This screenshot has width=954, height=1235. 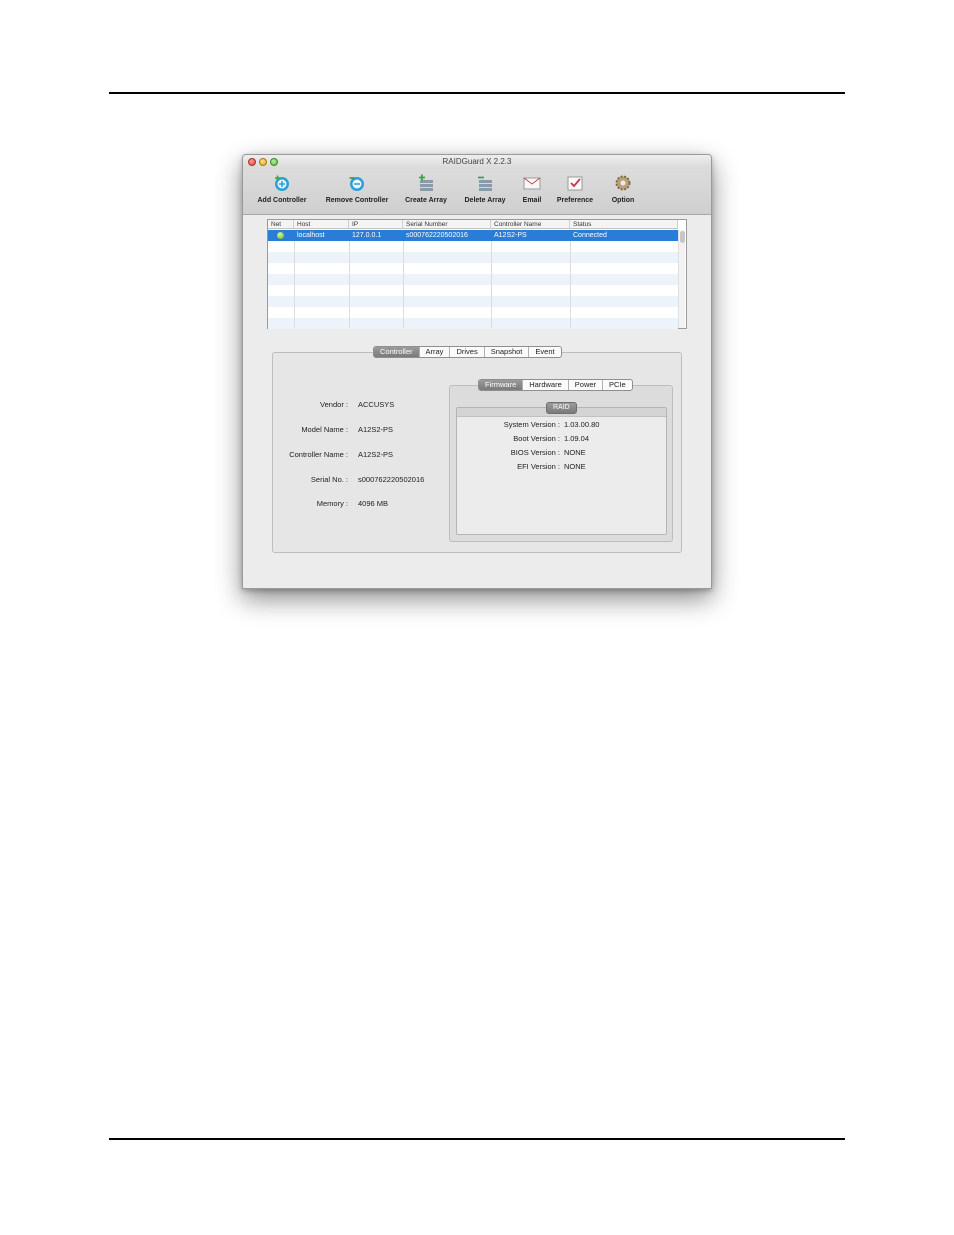 What do you see at coordinates (356, 184) in the screenshot?
I see `remove-controller-icon` at bounding box center [356, 184].